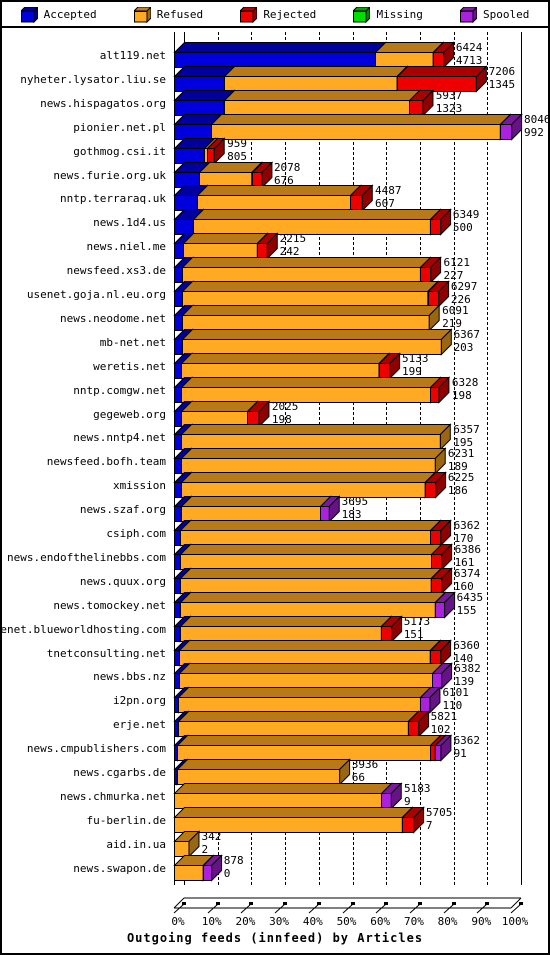 The width and height of the screenshot is (550, 955). I want to click on chart-row: news.niel.me 2215 242, so click(275, 246).